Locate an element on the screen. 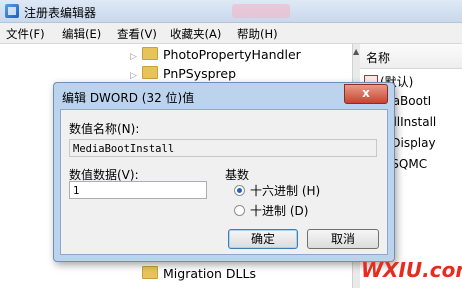 The height and width of the screenshot is (288, 462). cancel-button: 取消 is located at coordinates (343, 239).